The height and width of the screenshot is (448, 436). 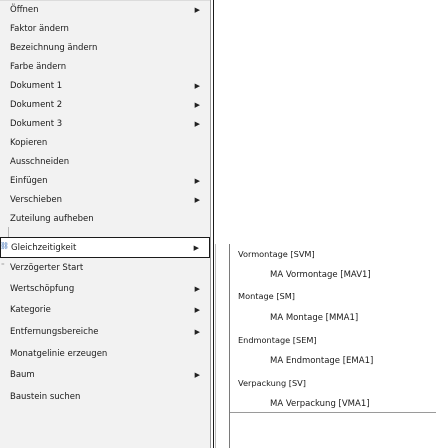 What do you see at coordinates (105, 374) in the screenshot?
I see `menu-item-baum: Baum ▶` at bounding box center [105, 374].